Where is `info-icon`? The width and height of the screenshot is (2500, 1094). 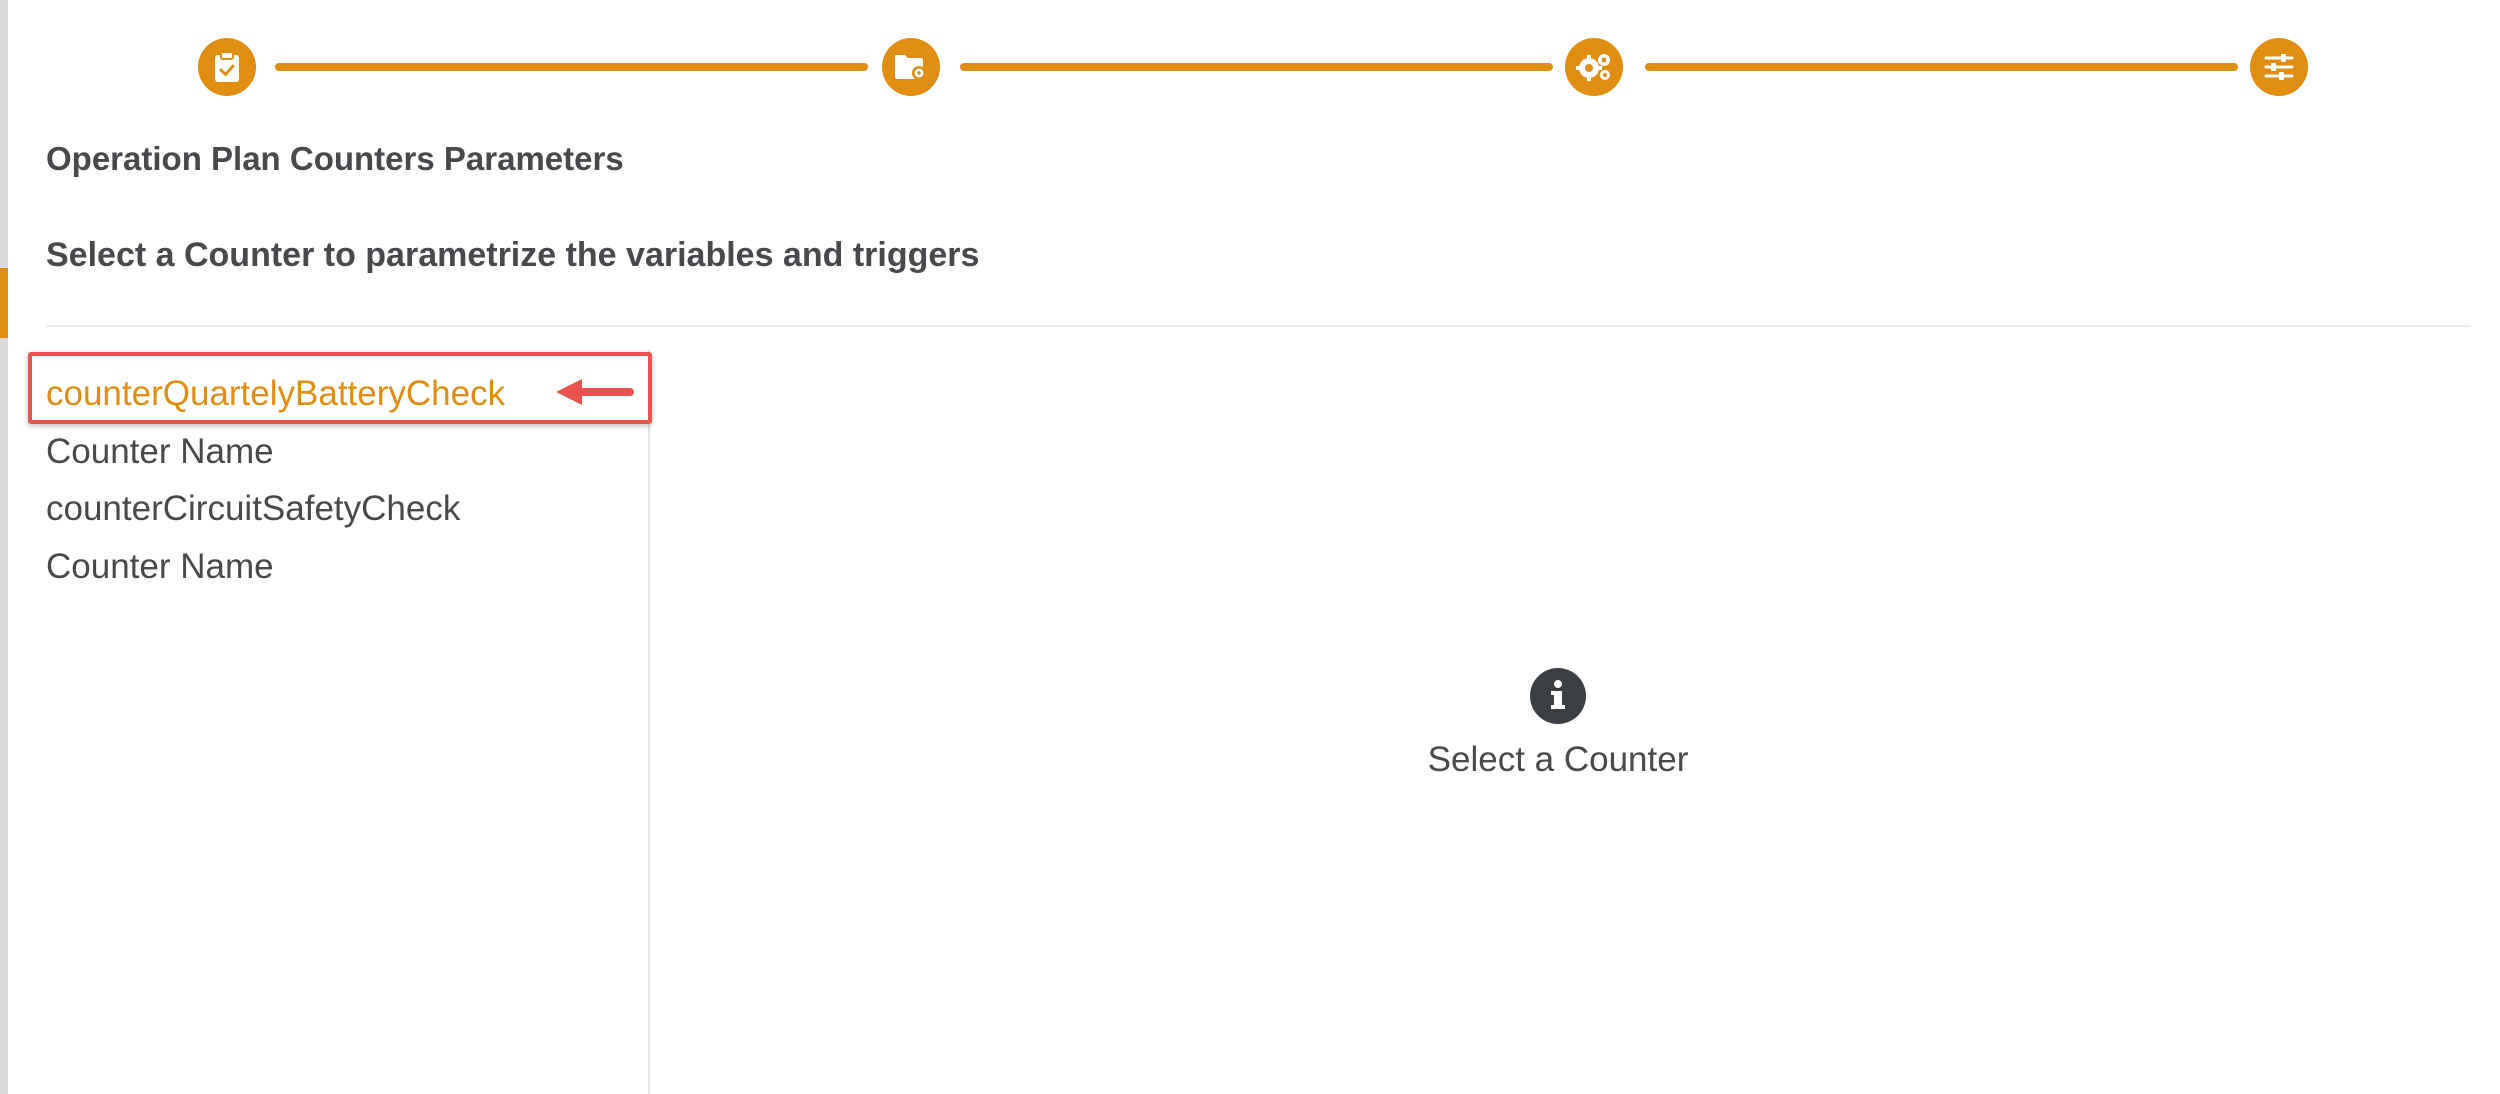
info-icon is located at coordinates (1558, 696).